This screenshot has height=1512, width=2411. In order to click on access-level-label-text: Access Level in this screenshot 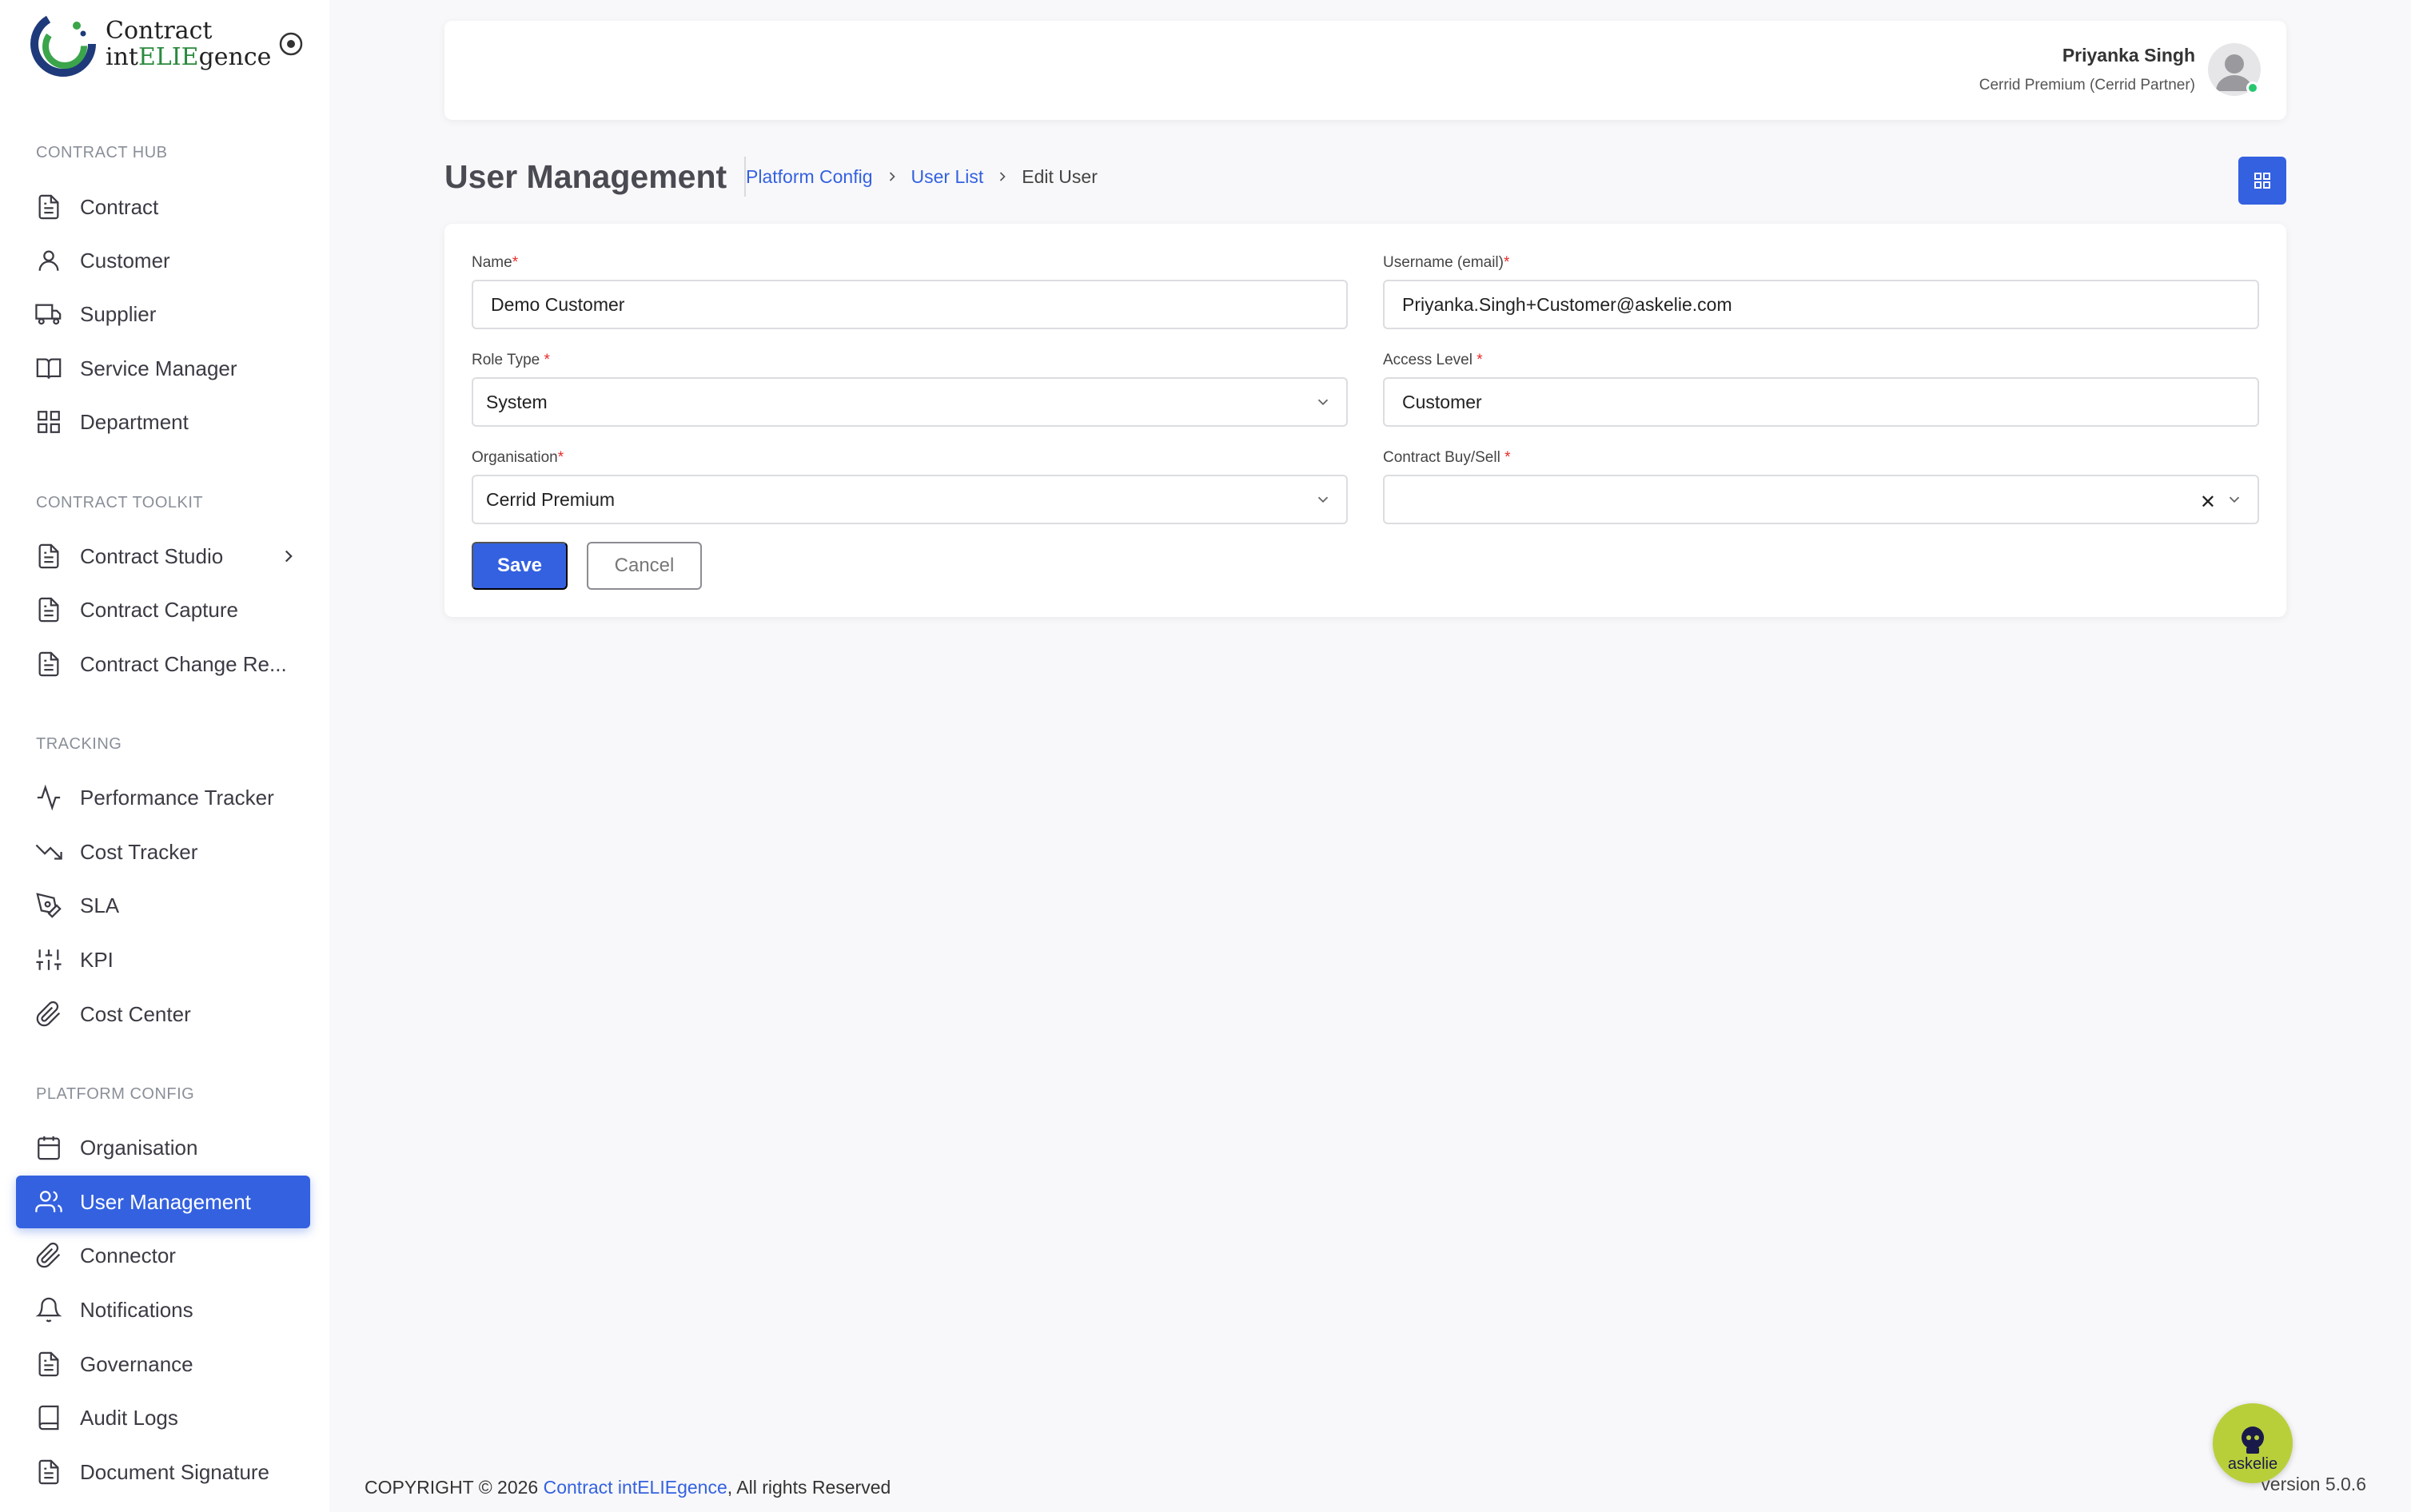, I will do `click(1430, 360)`.